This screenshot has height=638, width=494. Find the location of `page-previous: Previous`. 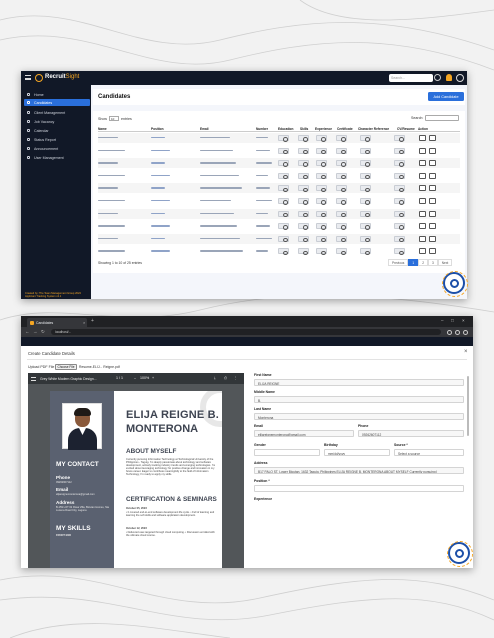

page-previous: Previous is located at coordinates (398, 262).